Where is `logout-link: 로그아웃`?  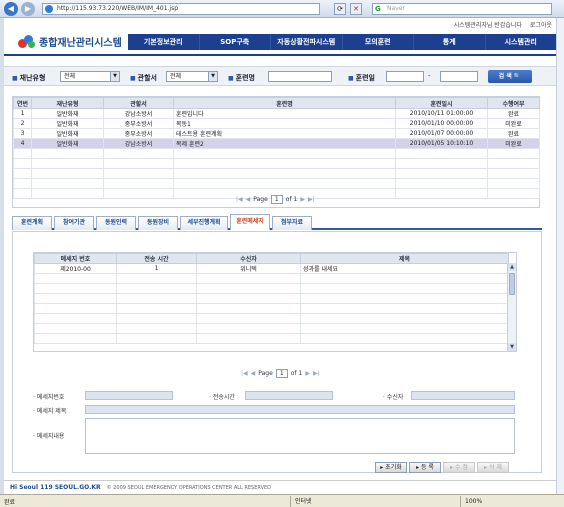 logout-link: 로그아웃 is located at coordinates (541, 24).